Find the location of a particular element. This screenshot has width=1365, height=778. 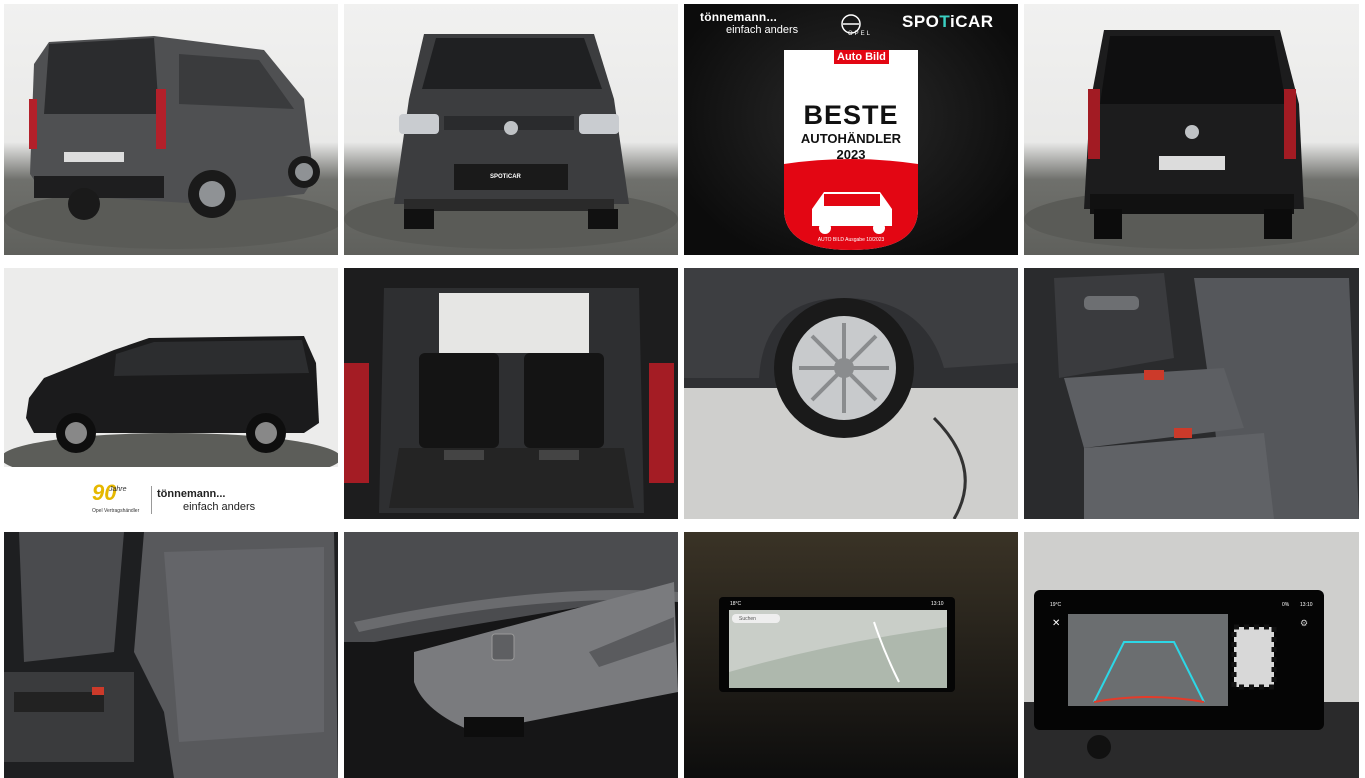

badge-auto-bild: Auto Bild is located at coordinates (861, 57).